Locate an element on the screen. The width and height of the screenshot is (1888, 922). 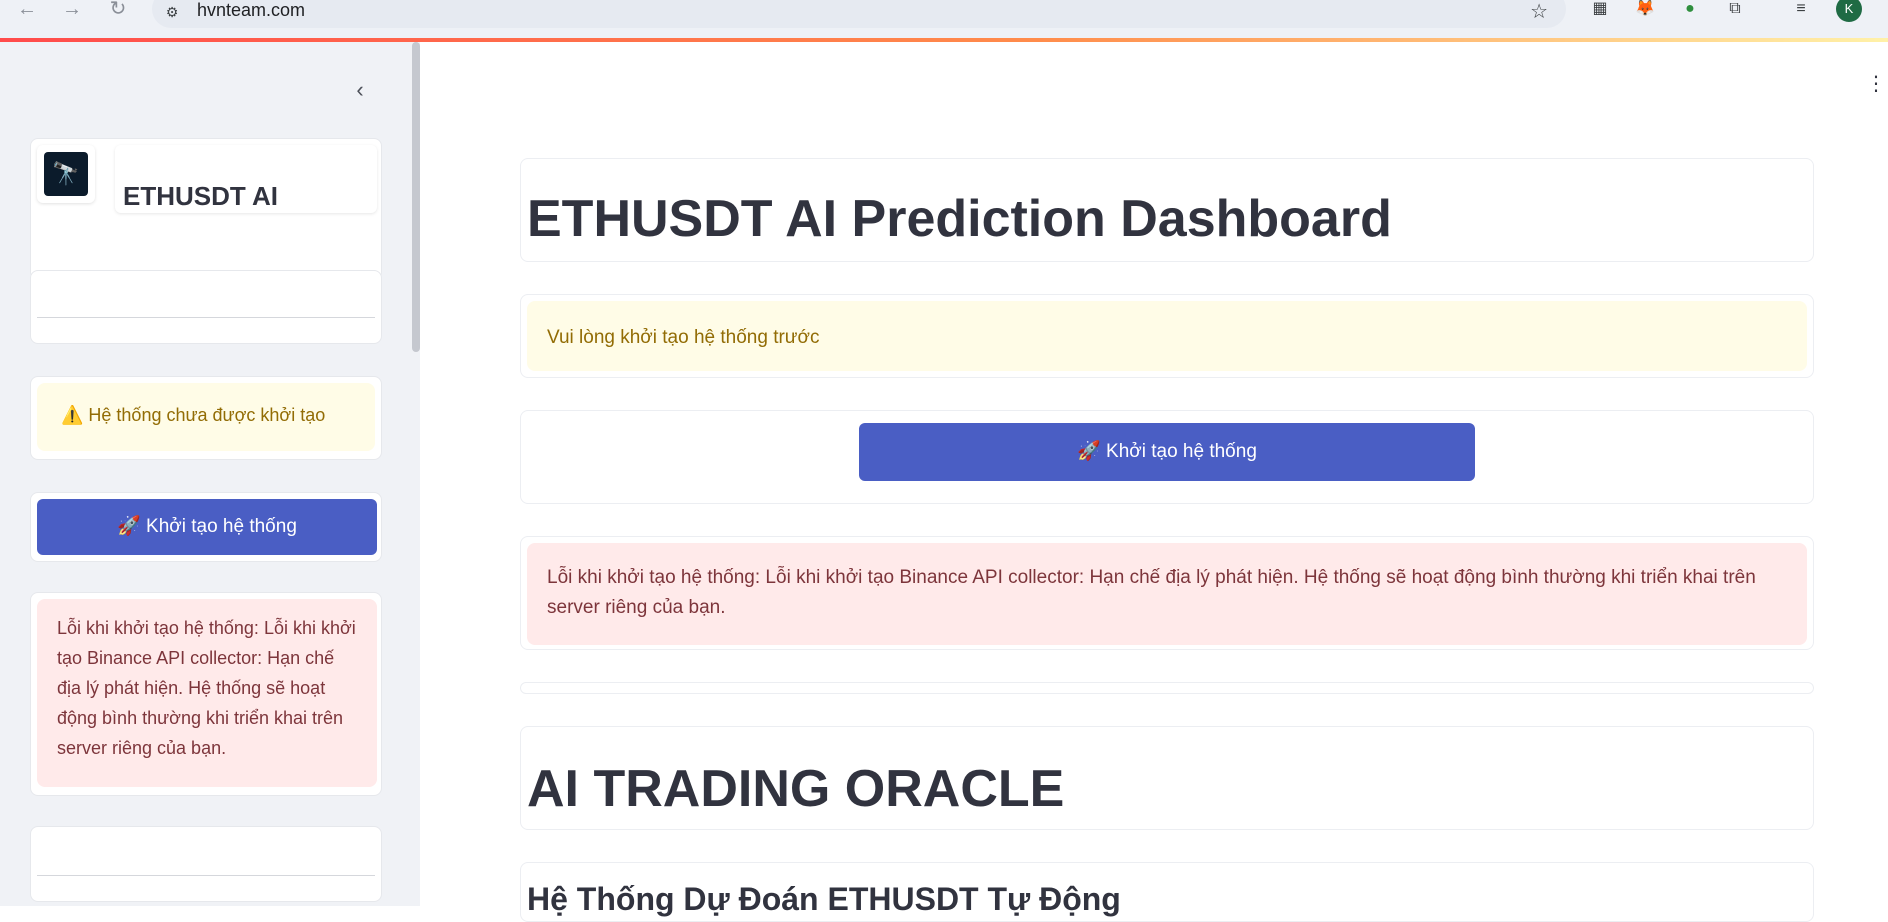
title-card: ETHUSDT AI Prediction Dashboard is located at coordinates (1167, 210).